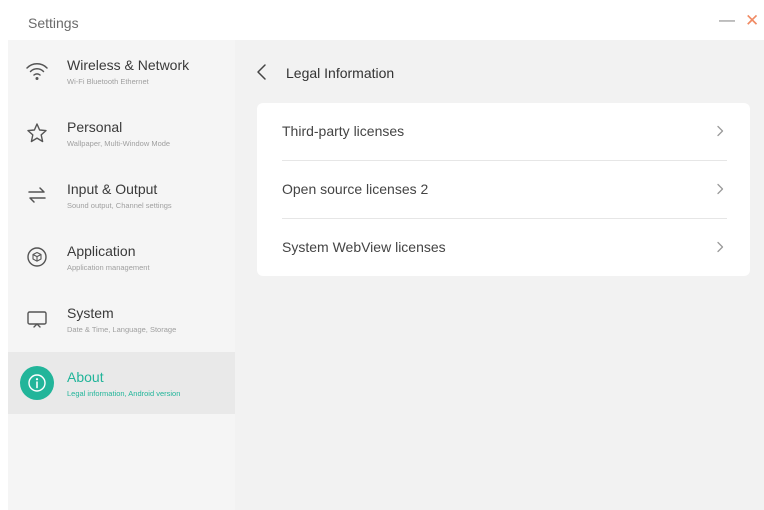  Describe the element at coordinates (53, 23) in the screenshot. I see `app-title: Settings` at that location.